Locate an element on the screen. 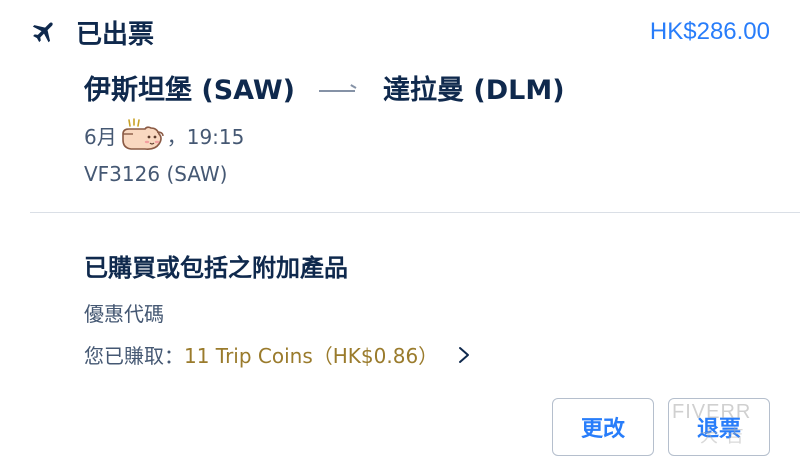 The width and height of the screenshot is (800, 471). earned-label: 您已賺取： is located at coordinates (134, 356).